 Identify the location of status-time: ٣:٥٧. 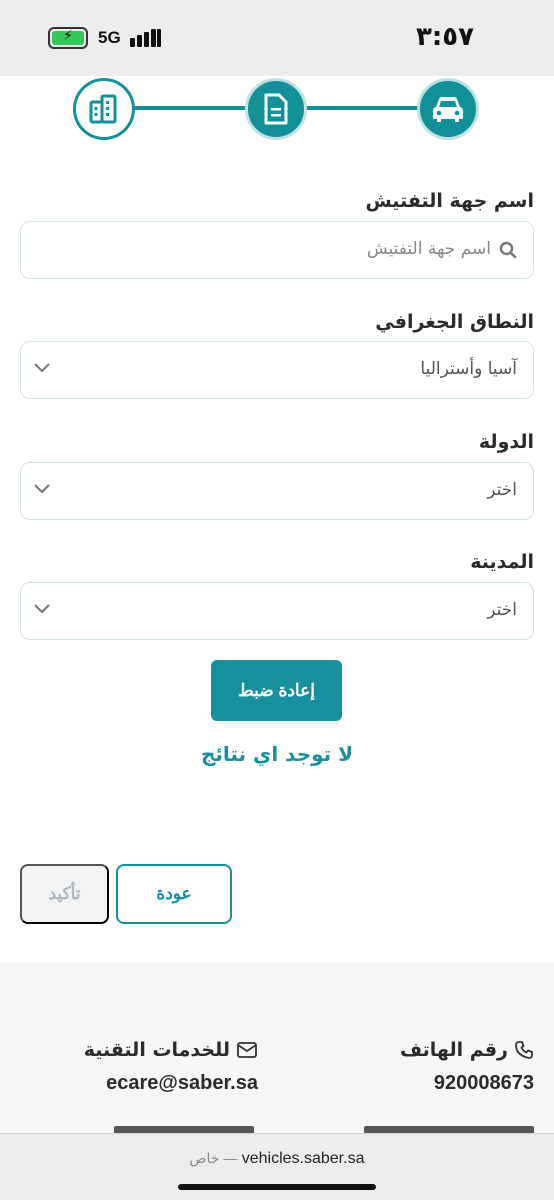
(444, 37).